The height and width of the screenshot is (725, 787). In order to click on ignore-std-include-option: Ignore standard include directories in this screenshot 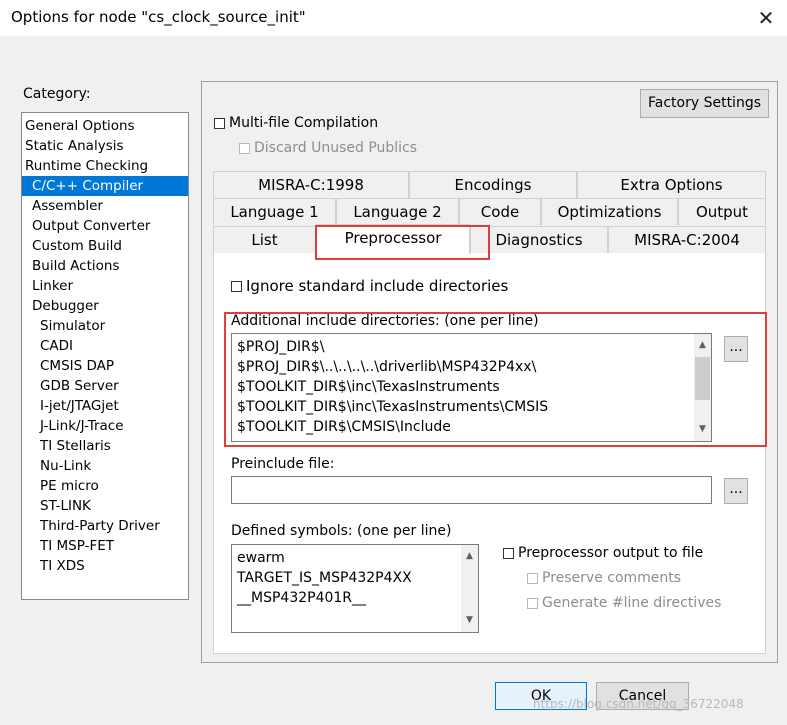, I will do `click(369, 286)`.